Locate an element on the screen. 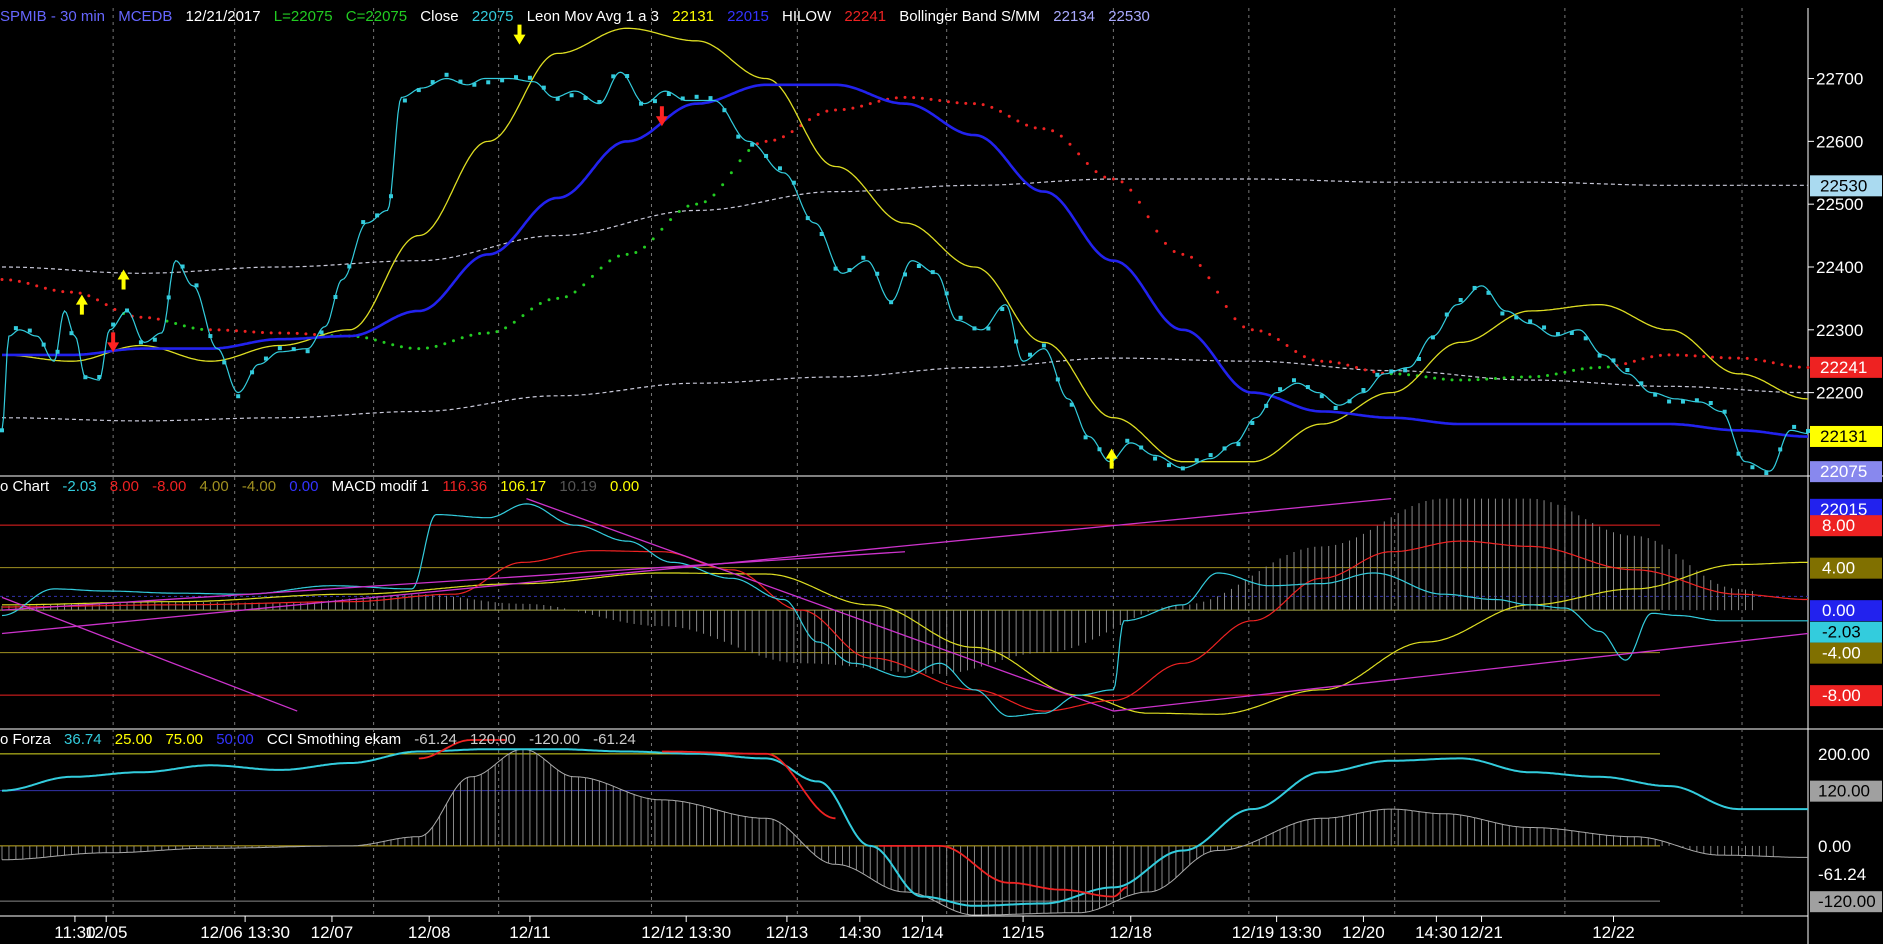 The image size is (1883, 944). x-tick-label-16: 12/22 is located at coordinates (1613, 932).